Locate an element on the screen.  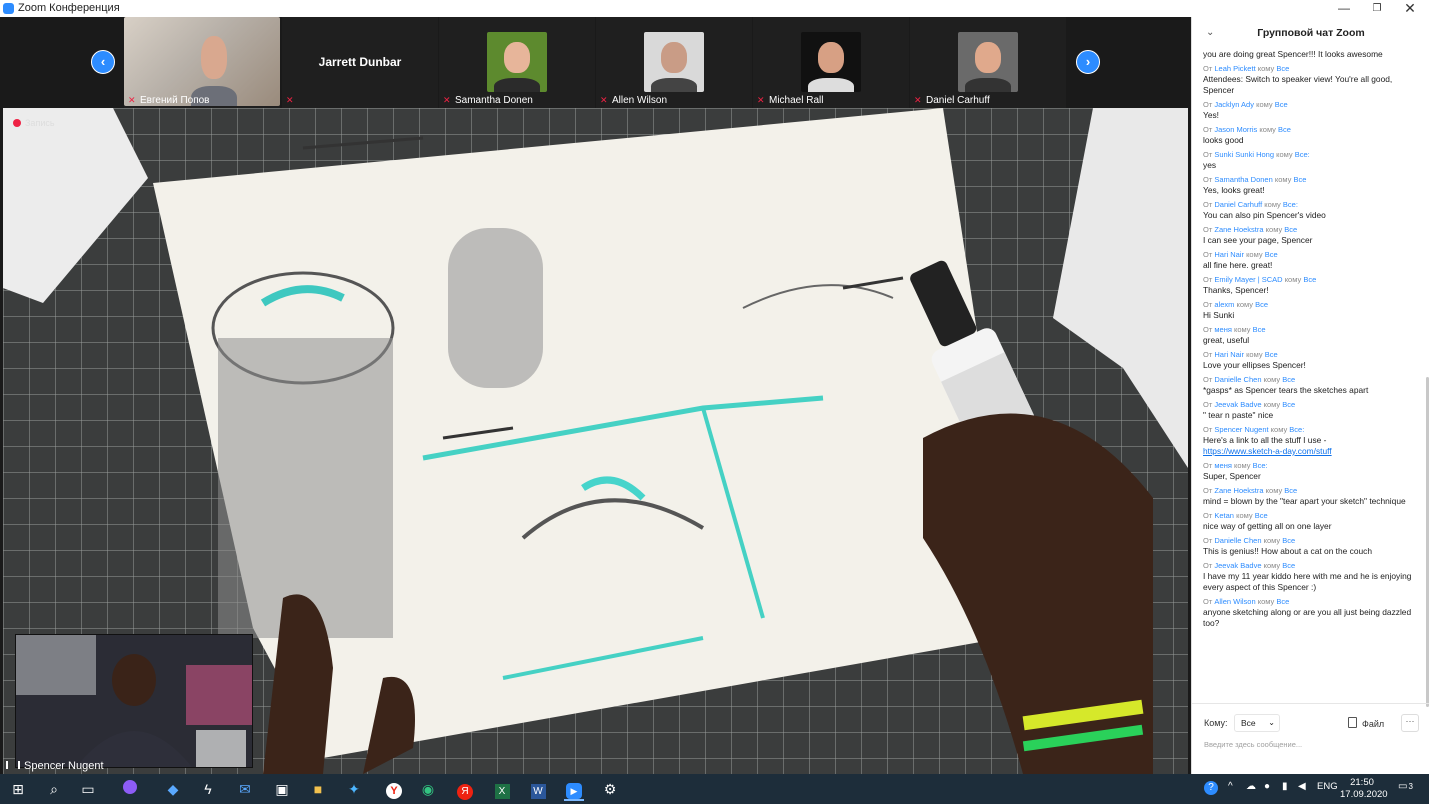
message-body: Love your ellipses Spencer! is located at coordinates (1254, 365).